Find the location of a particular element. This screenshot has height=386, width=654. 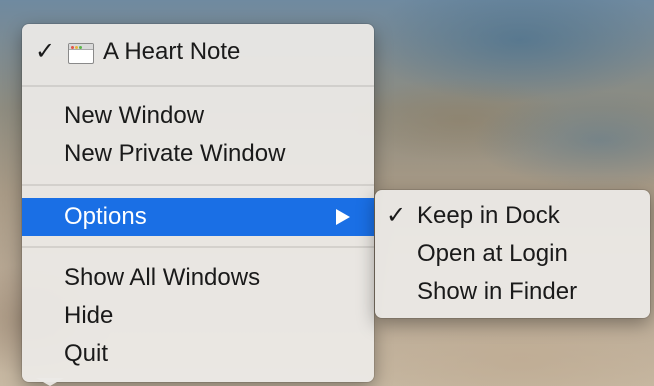

submenu-item-open-at-login: Open at Login is located at coordinates (512, 254).